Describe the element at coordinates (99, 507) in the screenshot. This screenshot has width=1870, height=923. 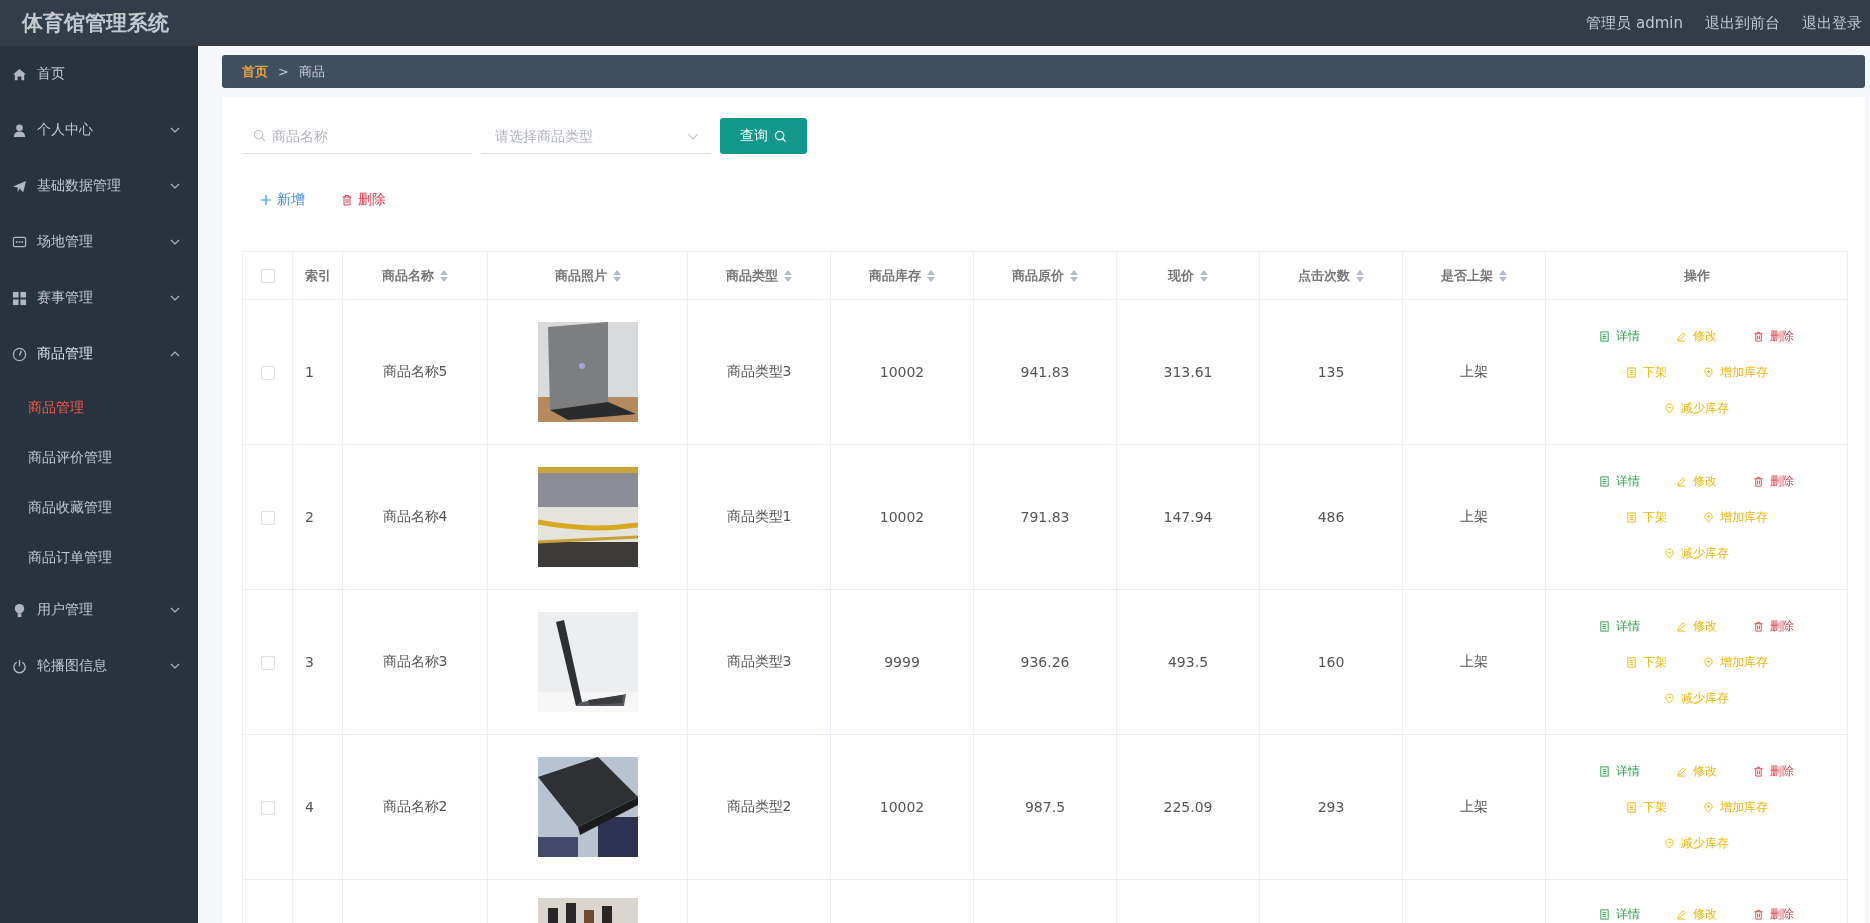
I see `sidebar-subitem: 商品收藏管理` at that location.